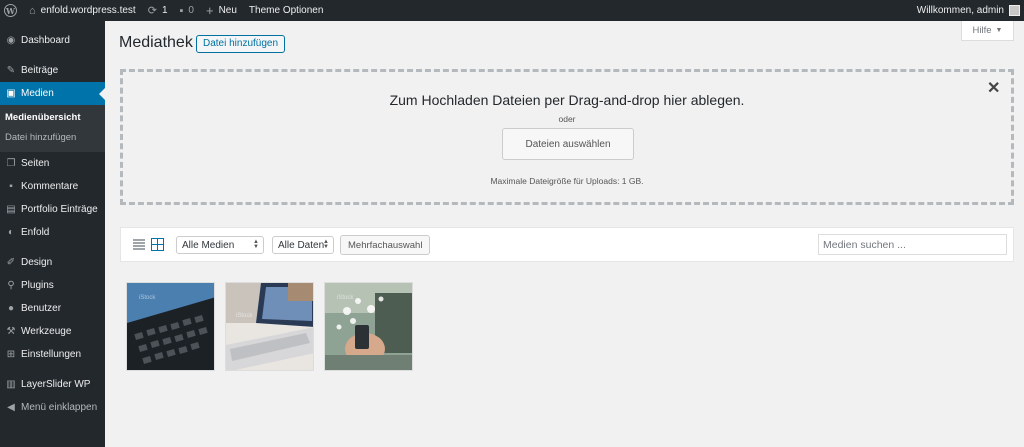 The image size is (1024, 447). I want to click on theme-icon: ◐, so click(11, 232).